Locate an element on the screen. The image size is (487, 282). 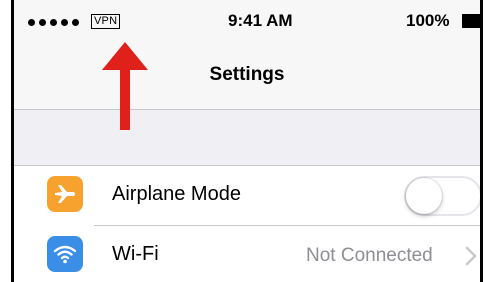
battery-full-icon is located at coordinates (471, 21).